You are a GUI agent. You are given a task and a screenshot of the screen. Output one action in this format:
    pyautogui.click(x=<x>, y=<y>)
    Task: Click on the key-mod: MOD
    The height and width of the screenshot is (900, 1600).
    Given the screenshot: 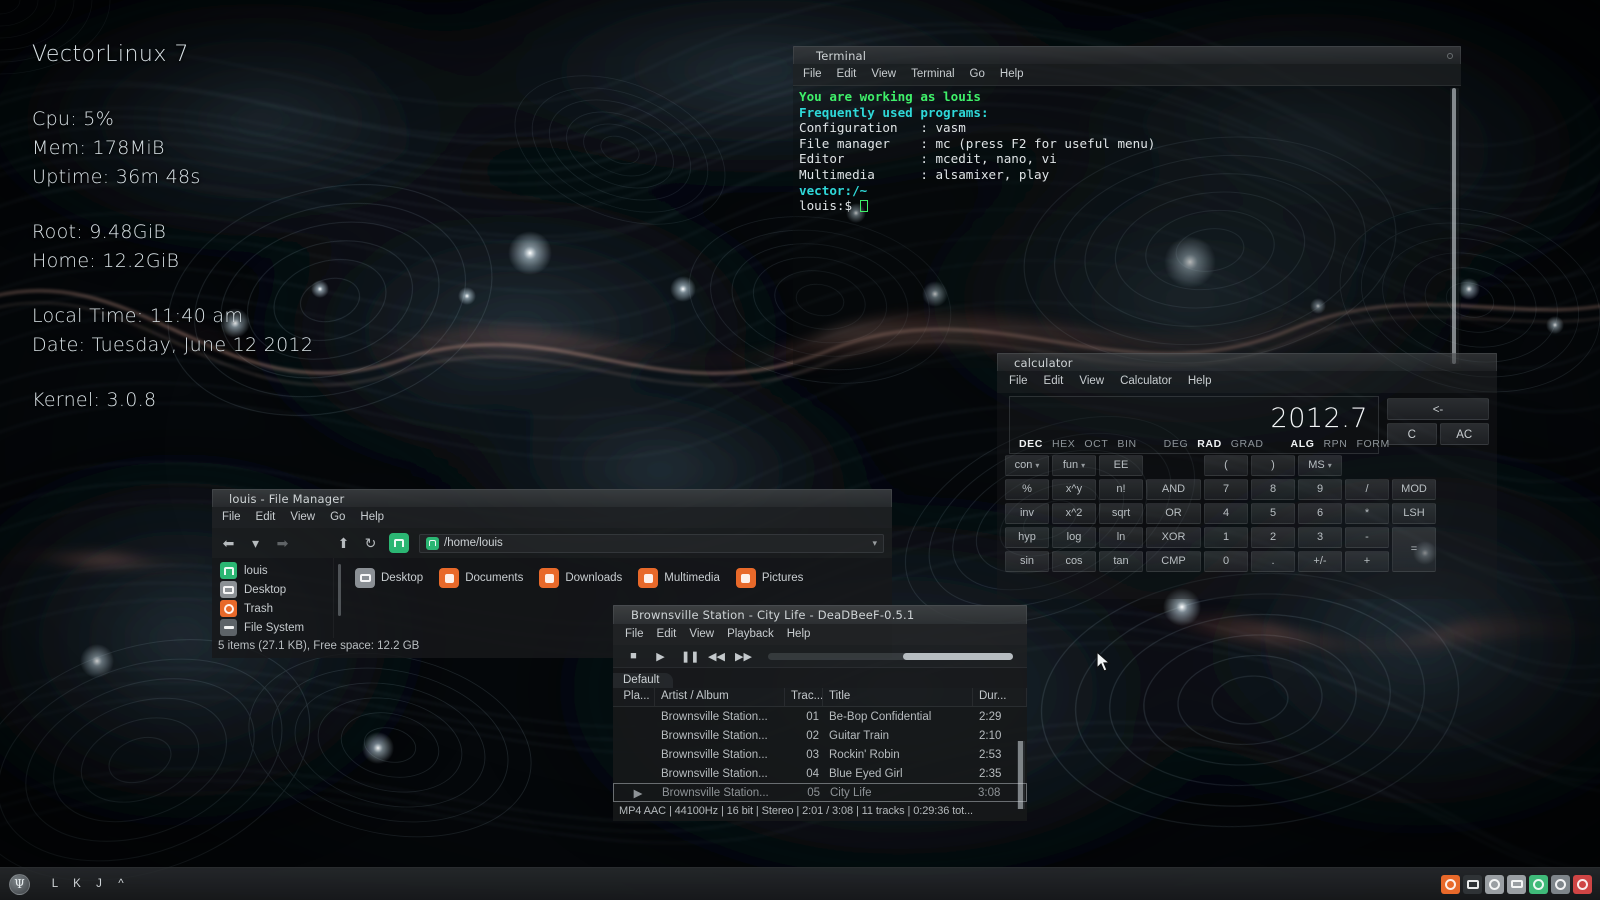 What is the action you would take?
    pyautogui.click(x=1414, y=489)
    